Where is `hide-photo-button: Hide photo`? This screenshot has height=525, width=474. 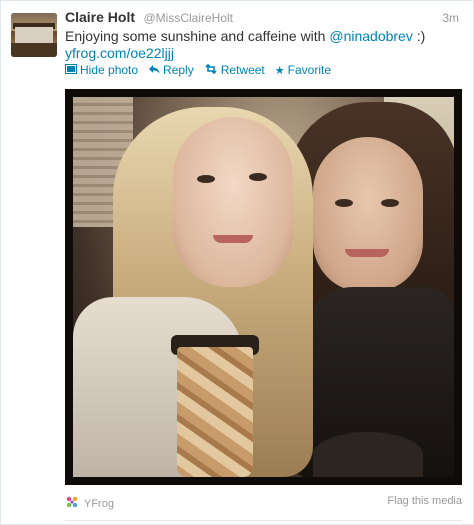 hide-photo-button: Hide photo is located at coordinates (101, 70).